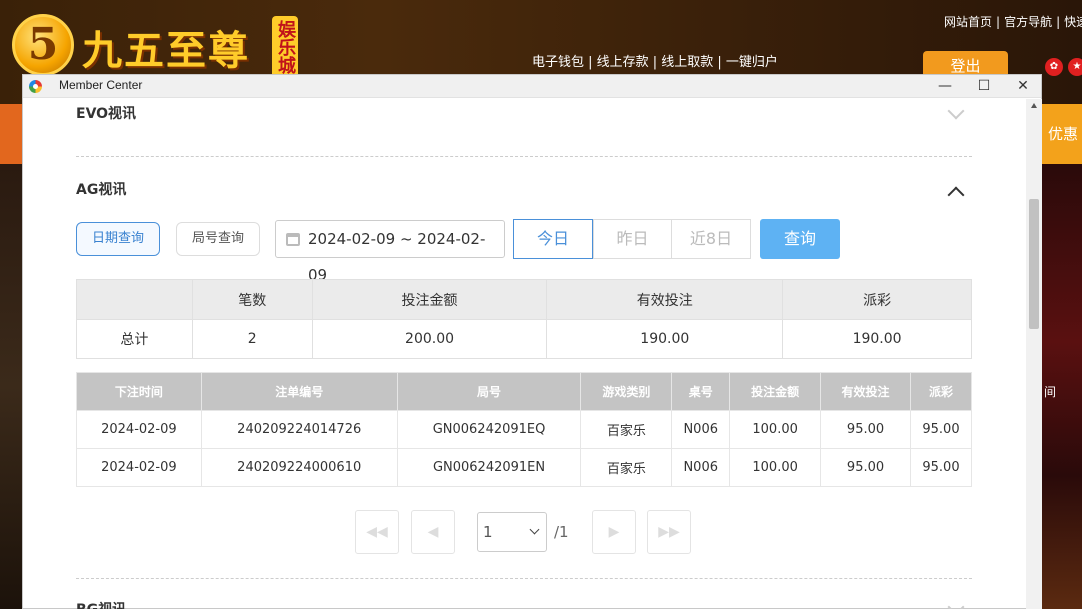 The height and width of the screenshot is (609, 1082). I want to click on next-page-button: ▶, so click(614, 532).